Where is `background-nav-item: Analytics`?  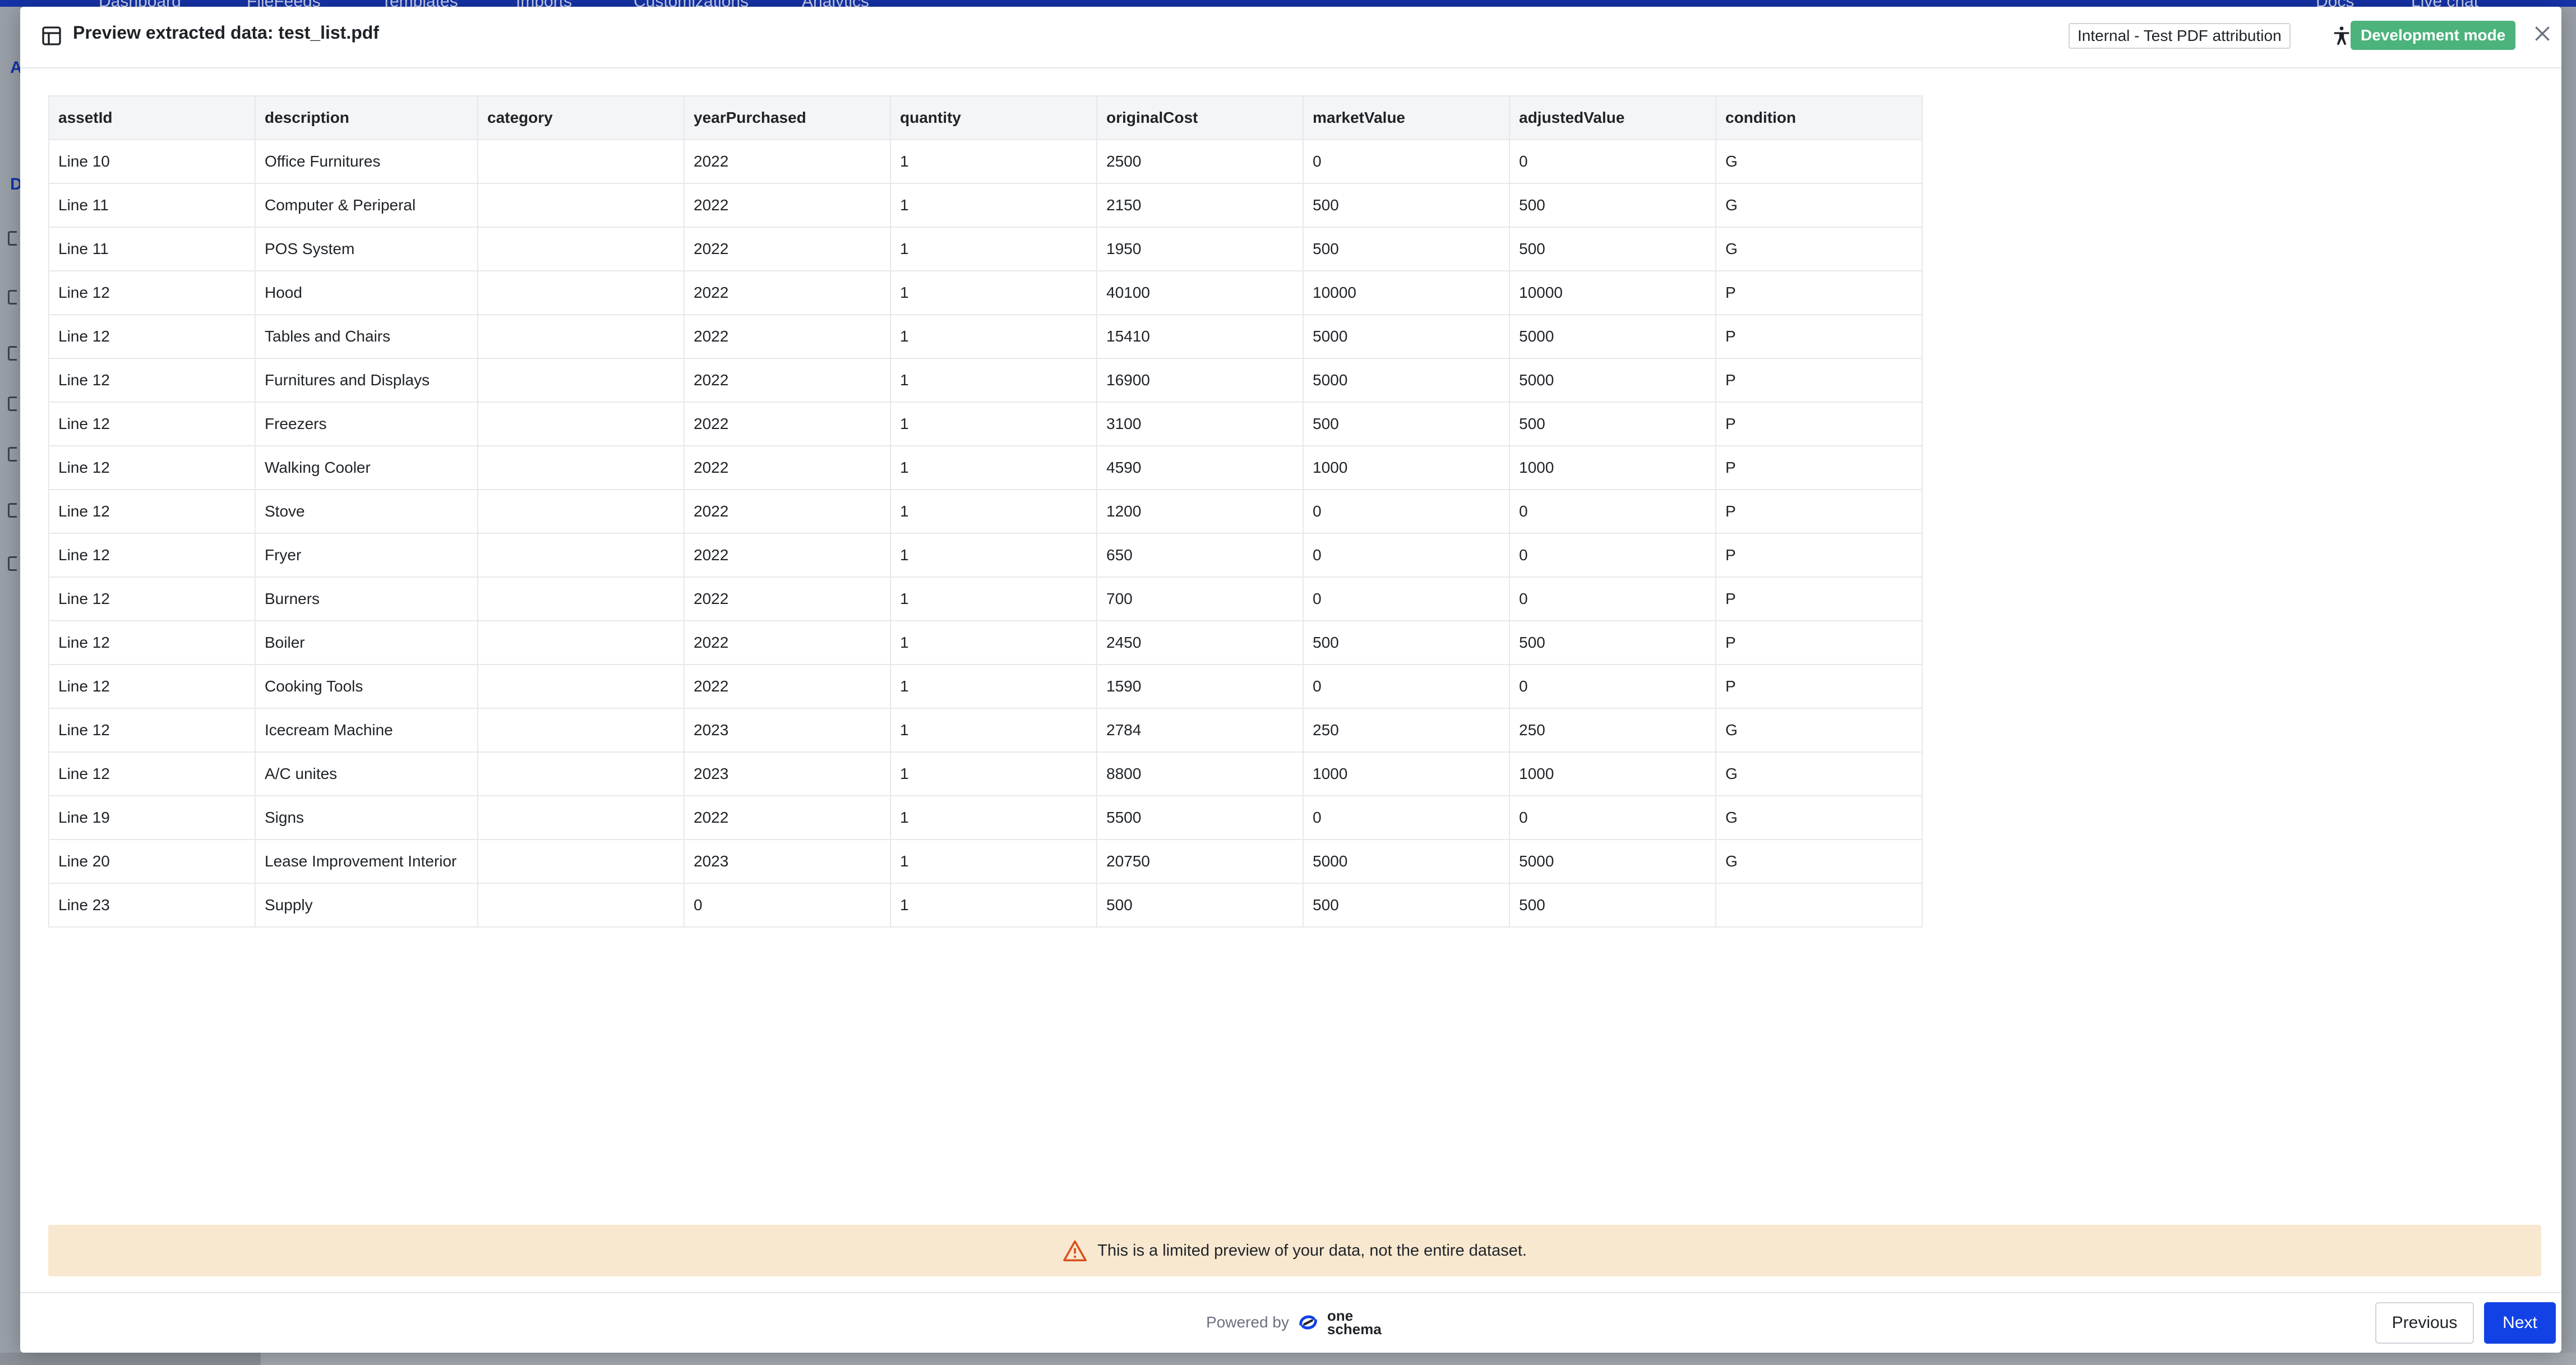 background-nav-item: Analytics is located at coordinates (835, 4).